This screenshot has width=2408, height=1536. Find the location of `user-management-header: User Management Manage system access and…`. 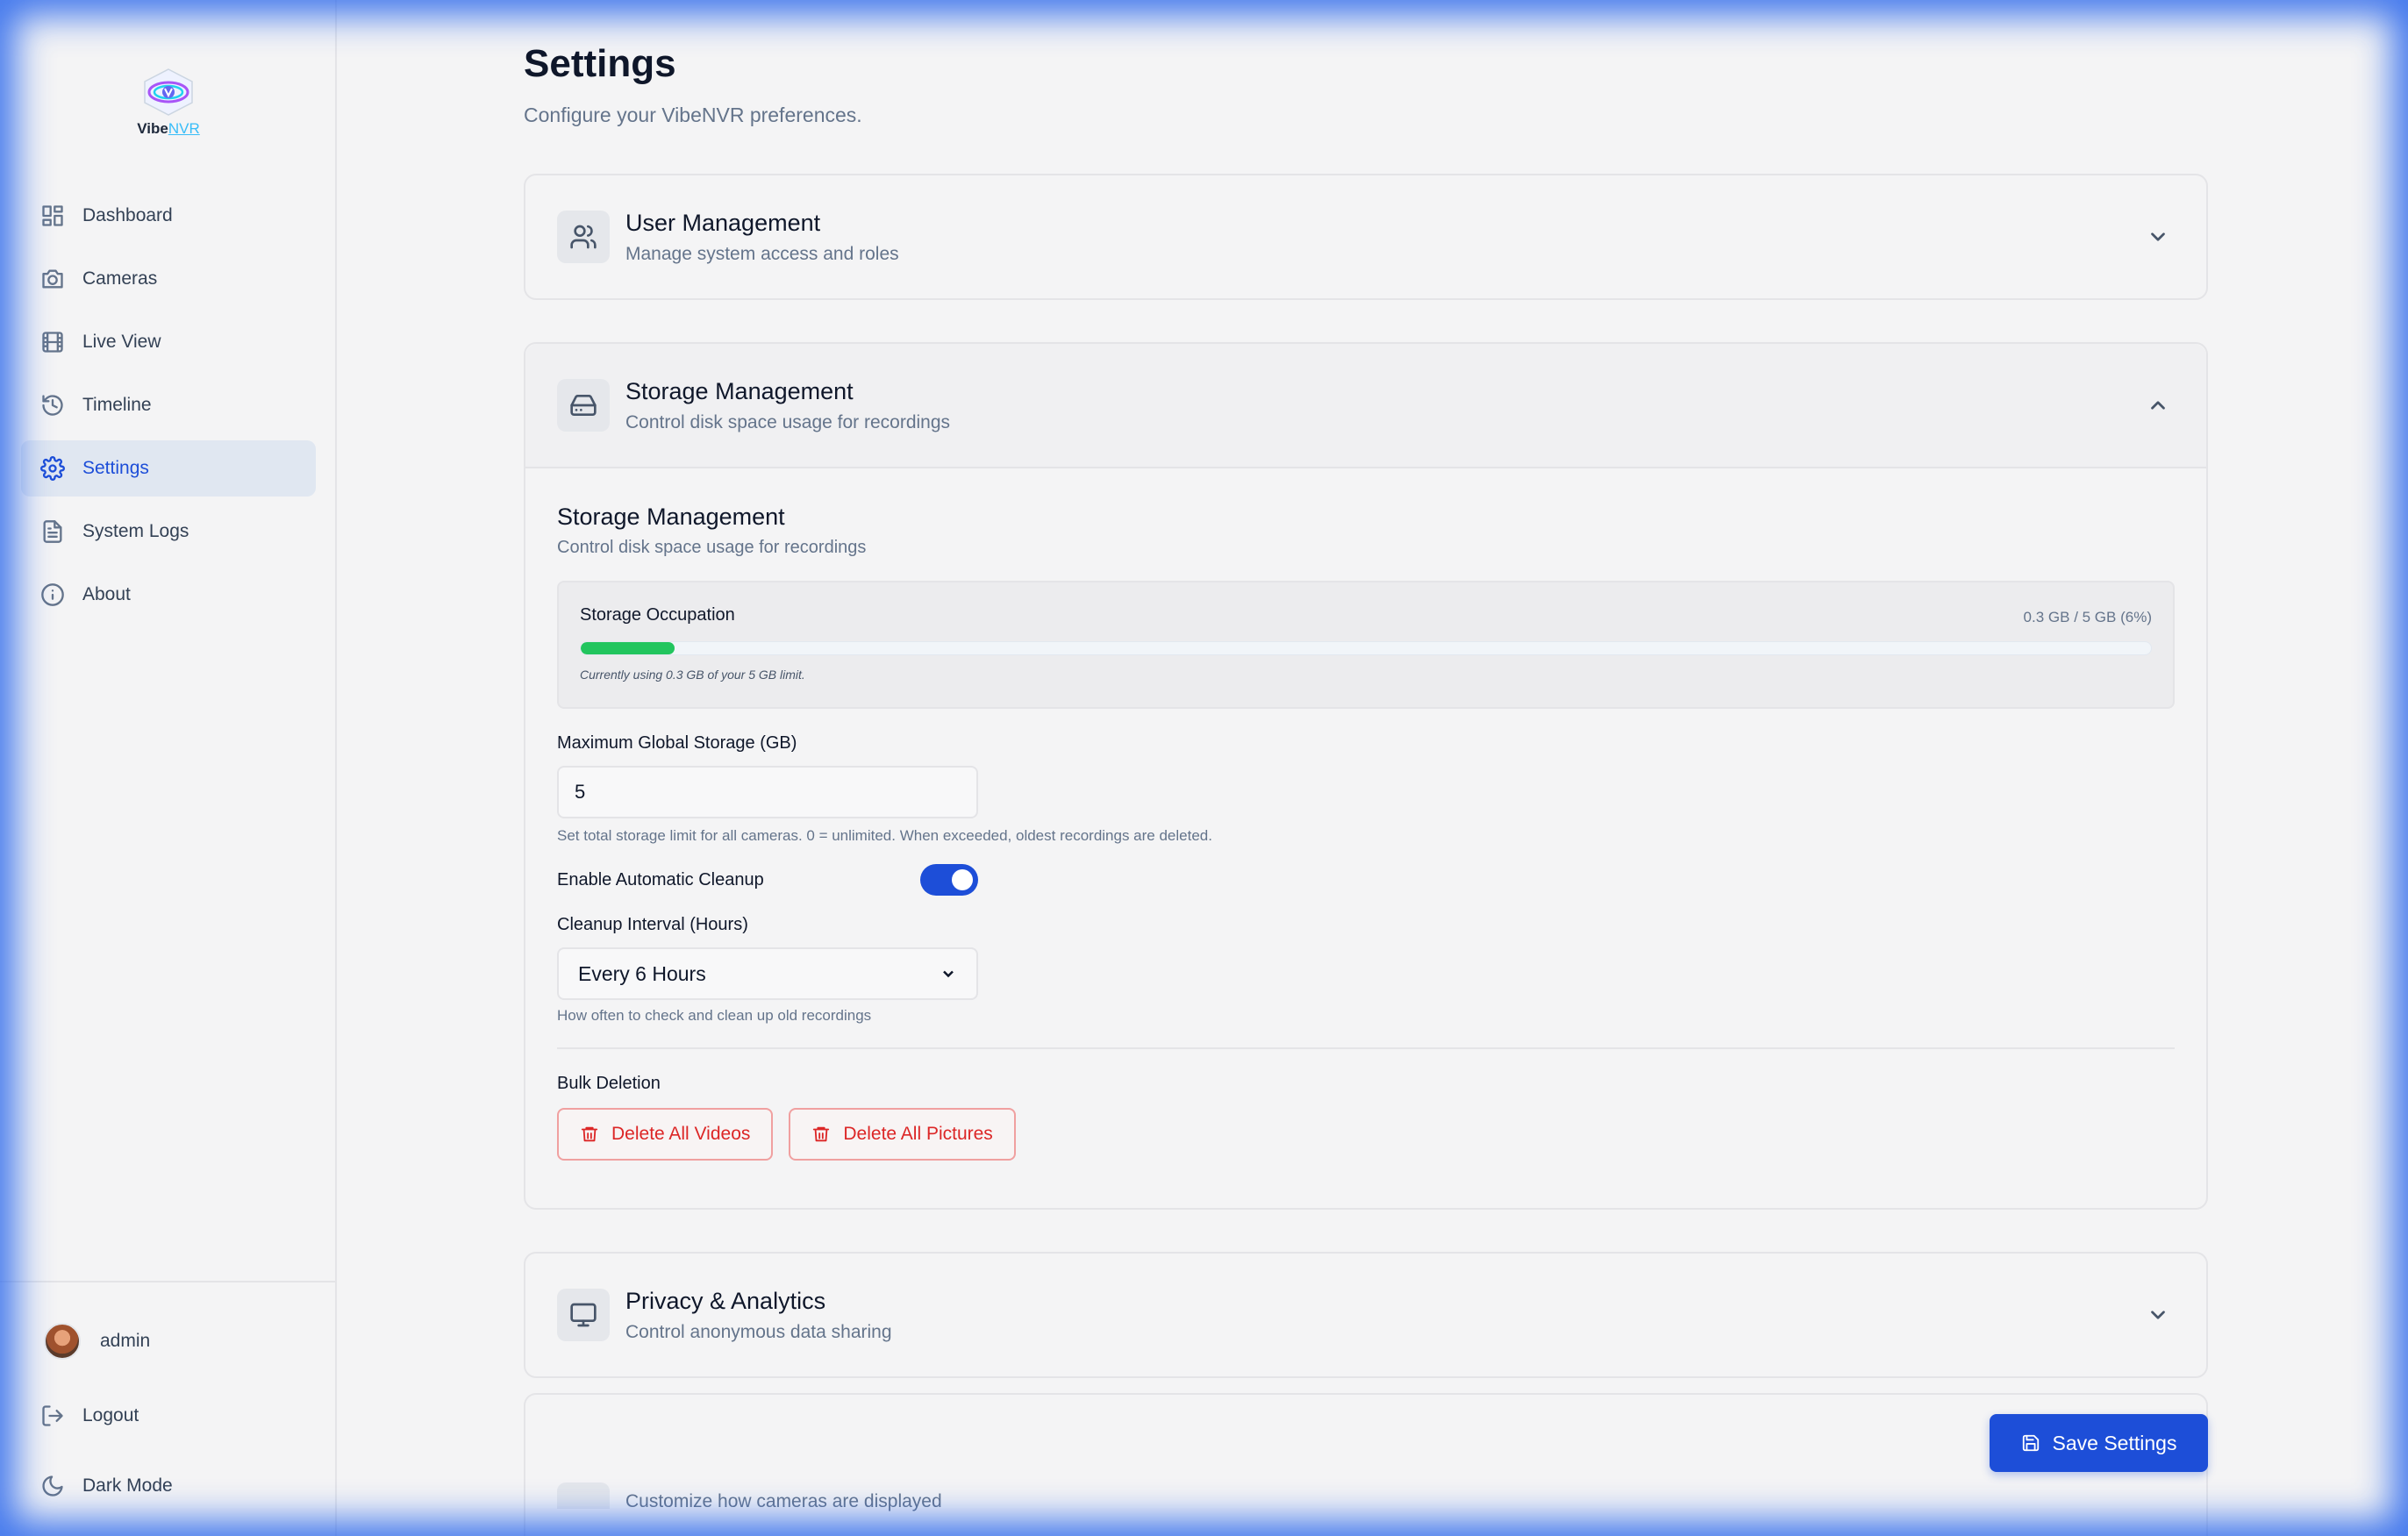

user-management-header: User Management Manage system access and… is located at coordinates (1365, 236).